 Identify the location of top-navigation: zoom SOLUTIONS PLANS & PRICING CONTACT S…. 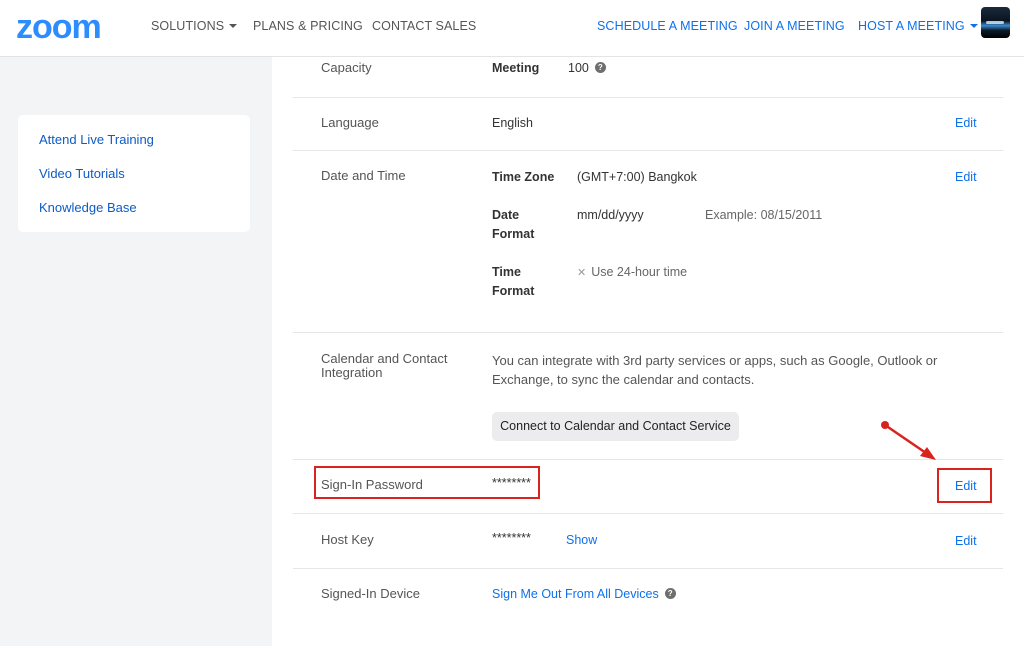
(512, 28).